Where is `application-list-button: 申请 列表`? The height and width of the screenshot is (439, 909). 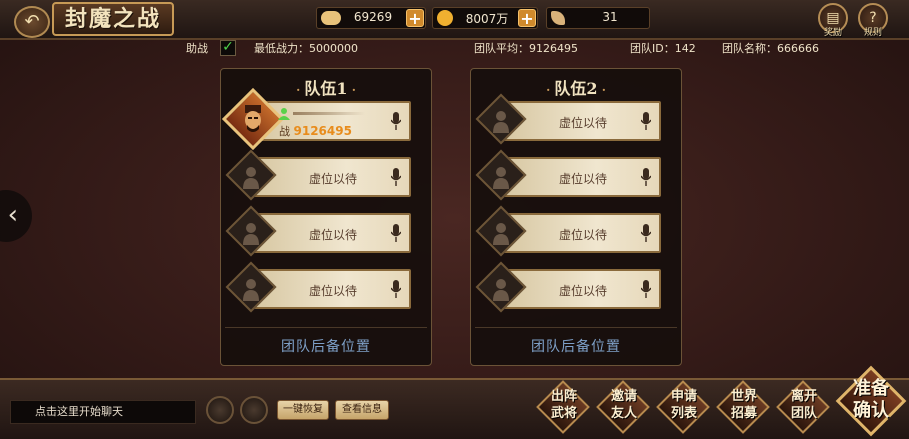 application-list-button: 申请 列表 is located at coordinates (683, 407).